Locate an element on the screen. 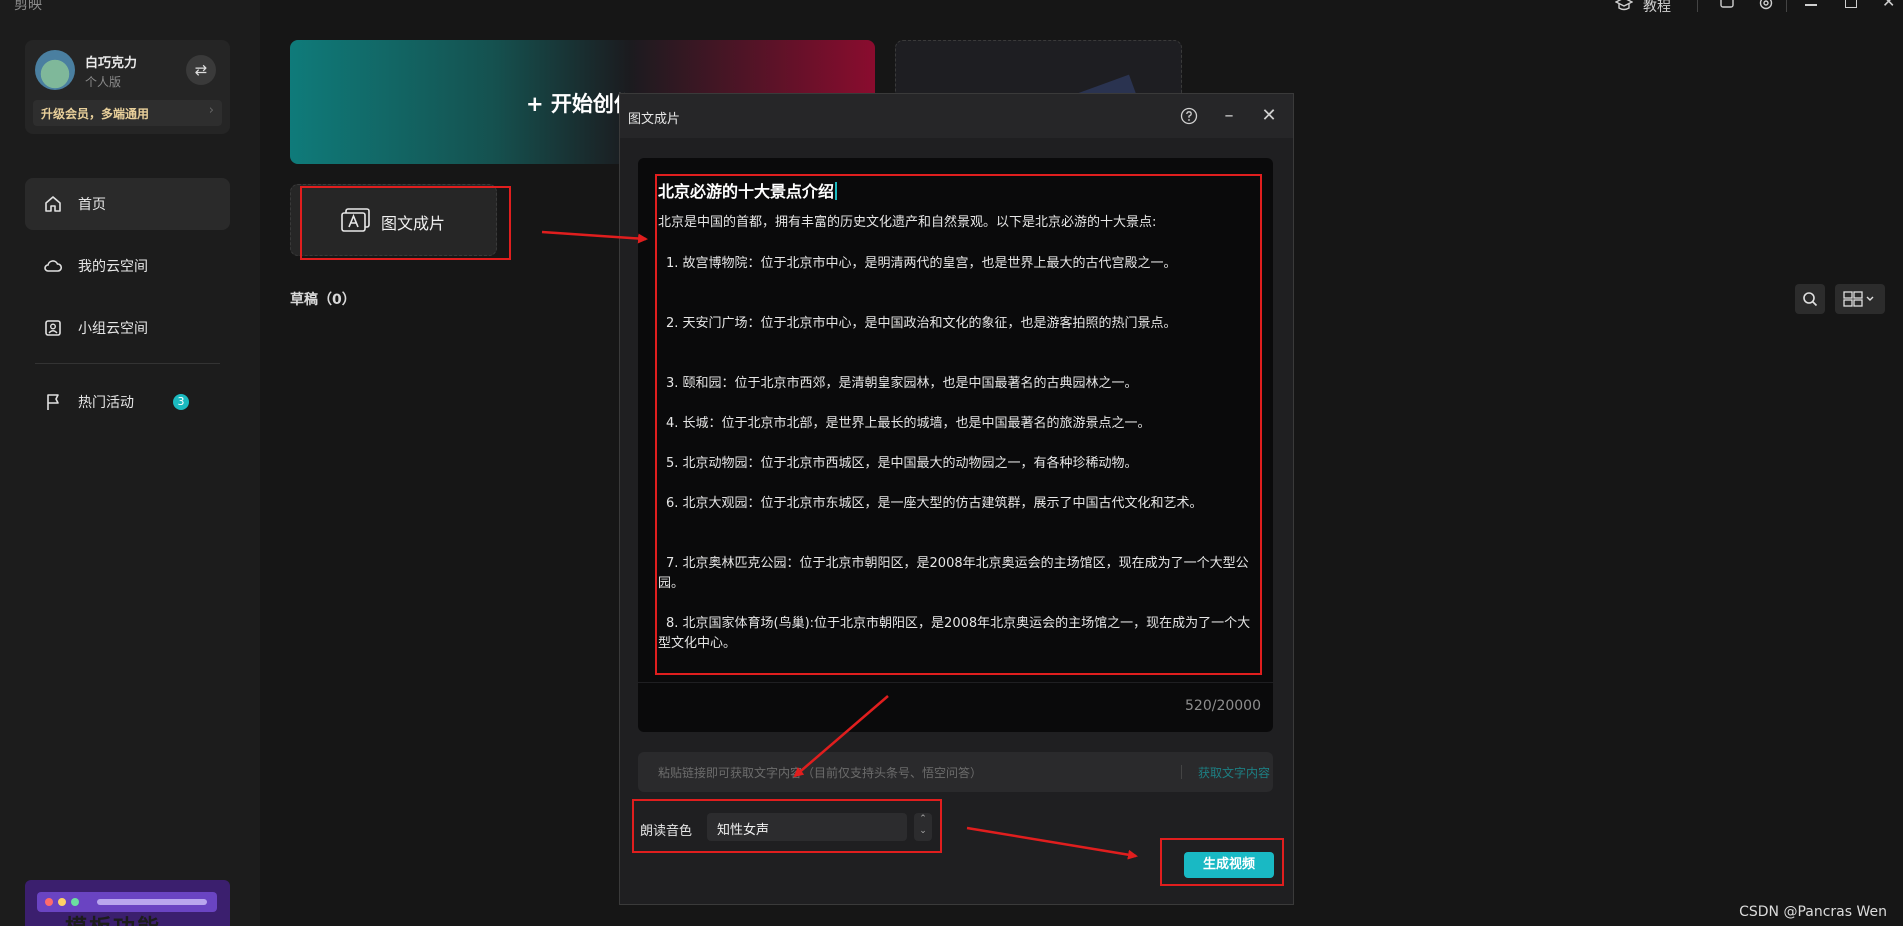 This screenshot has width=1903, height=926. annotation-box-voice is located at coordinates (787, 826).